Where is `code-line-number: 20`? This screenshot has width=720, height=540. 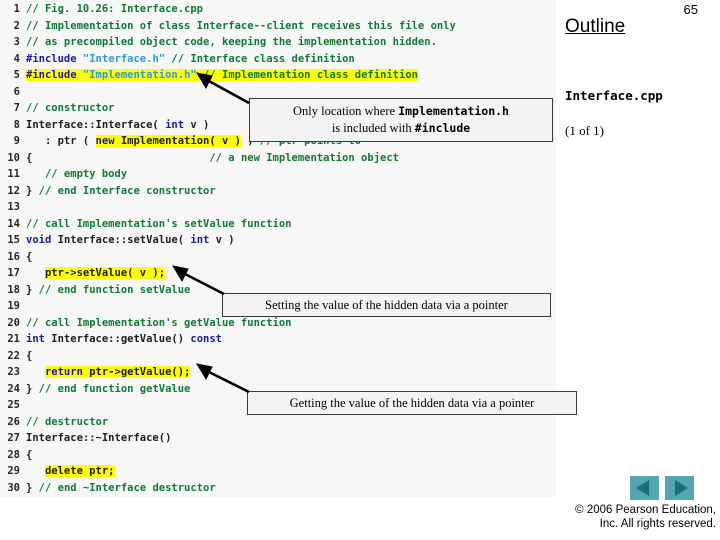 code-line-number: 20 is located at coordinates (13, 322).